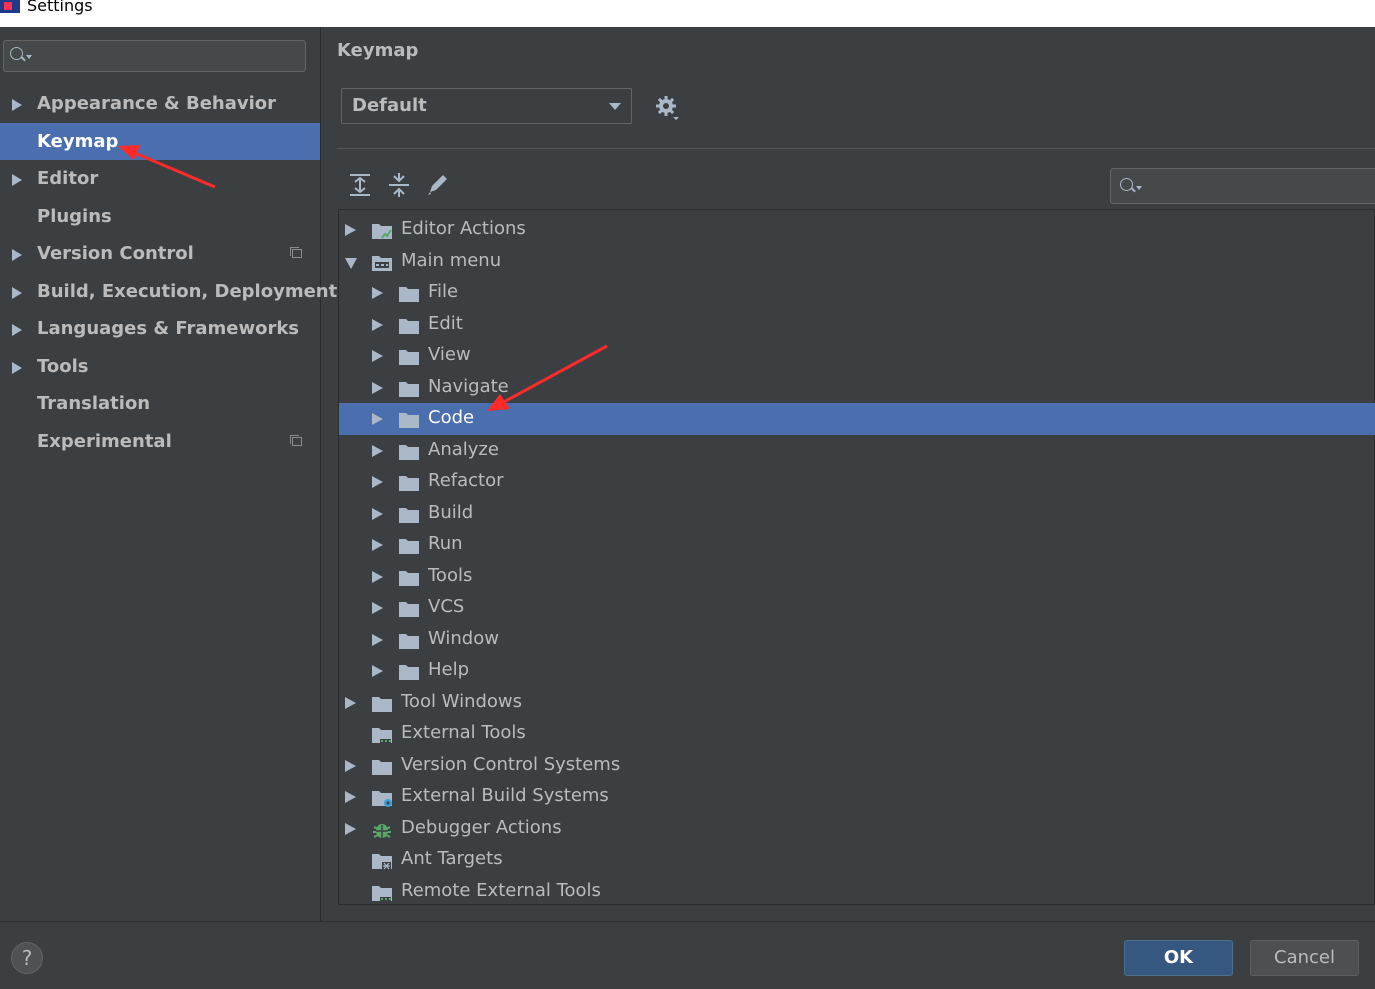 The height and width of the screenshot is (989, 1375). What do you see at coordinates (857, 356) in the screenshot?
I see `tree-row: View` at bounding box center [857, 356].